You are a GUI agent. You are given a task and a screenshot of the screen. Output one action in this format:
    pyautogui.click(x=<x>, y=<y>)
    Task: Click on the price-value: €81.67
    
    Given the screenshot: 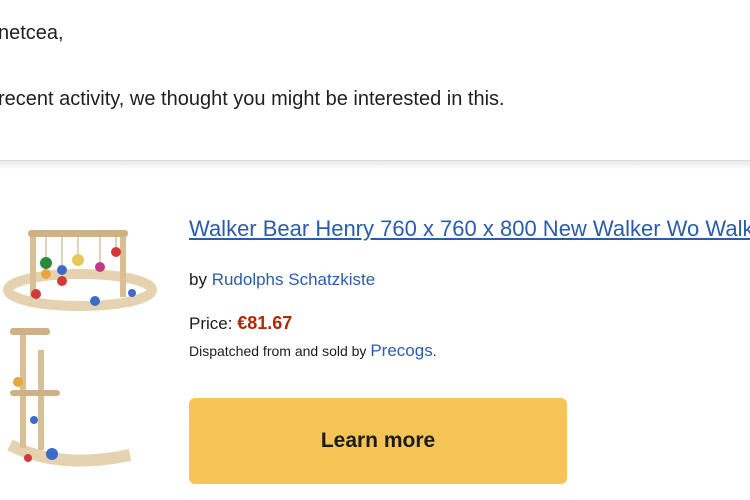 What is the action you would take?
    pyautogui.click(x=265, y=323)
    